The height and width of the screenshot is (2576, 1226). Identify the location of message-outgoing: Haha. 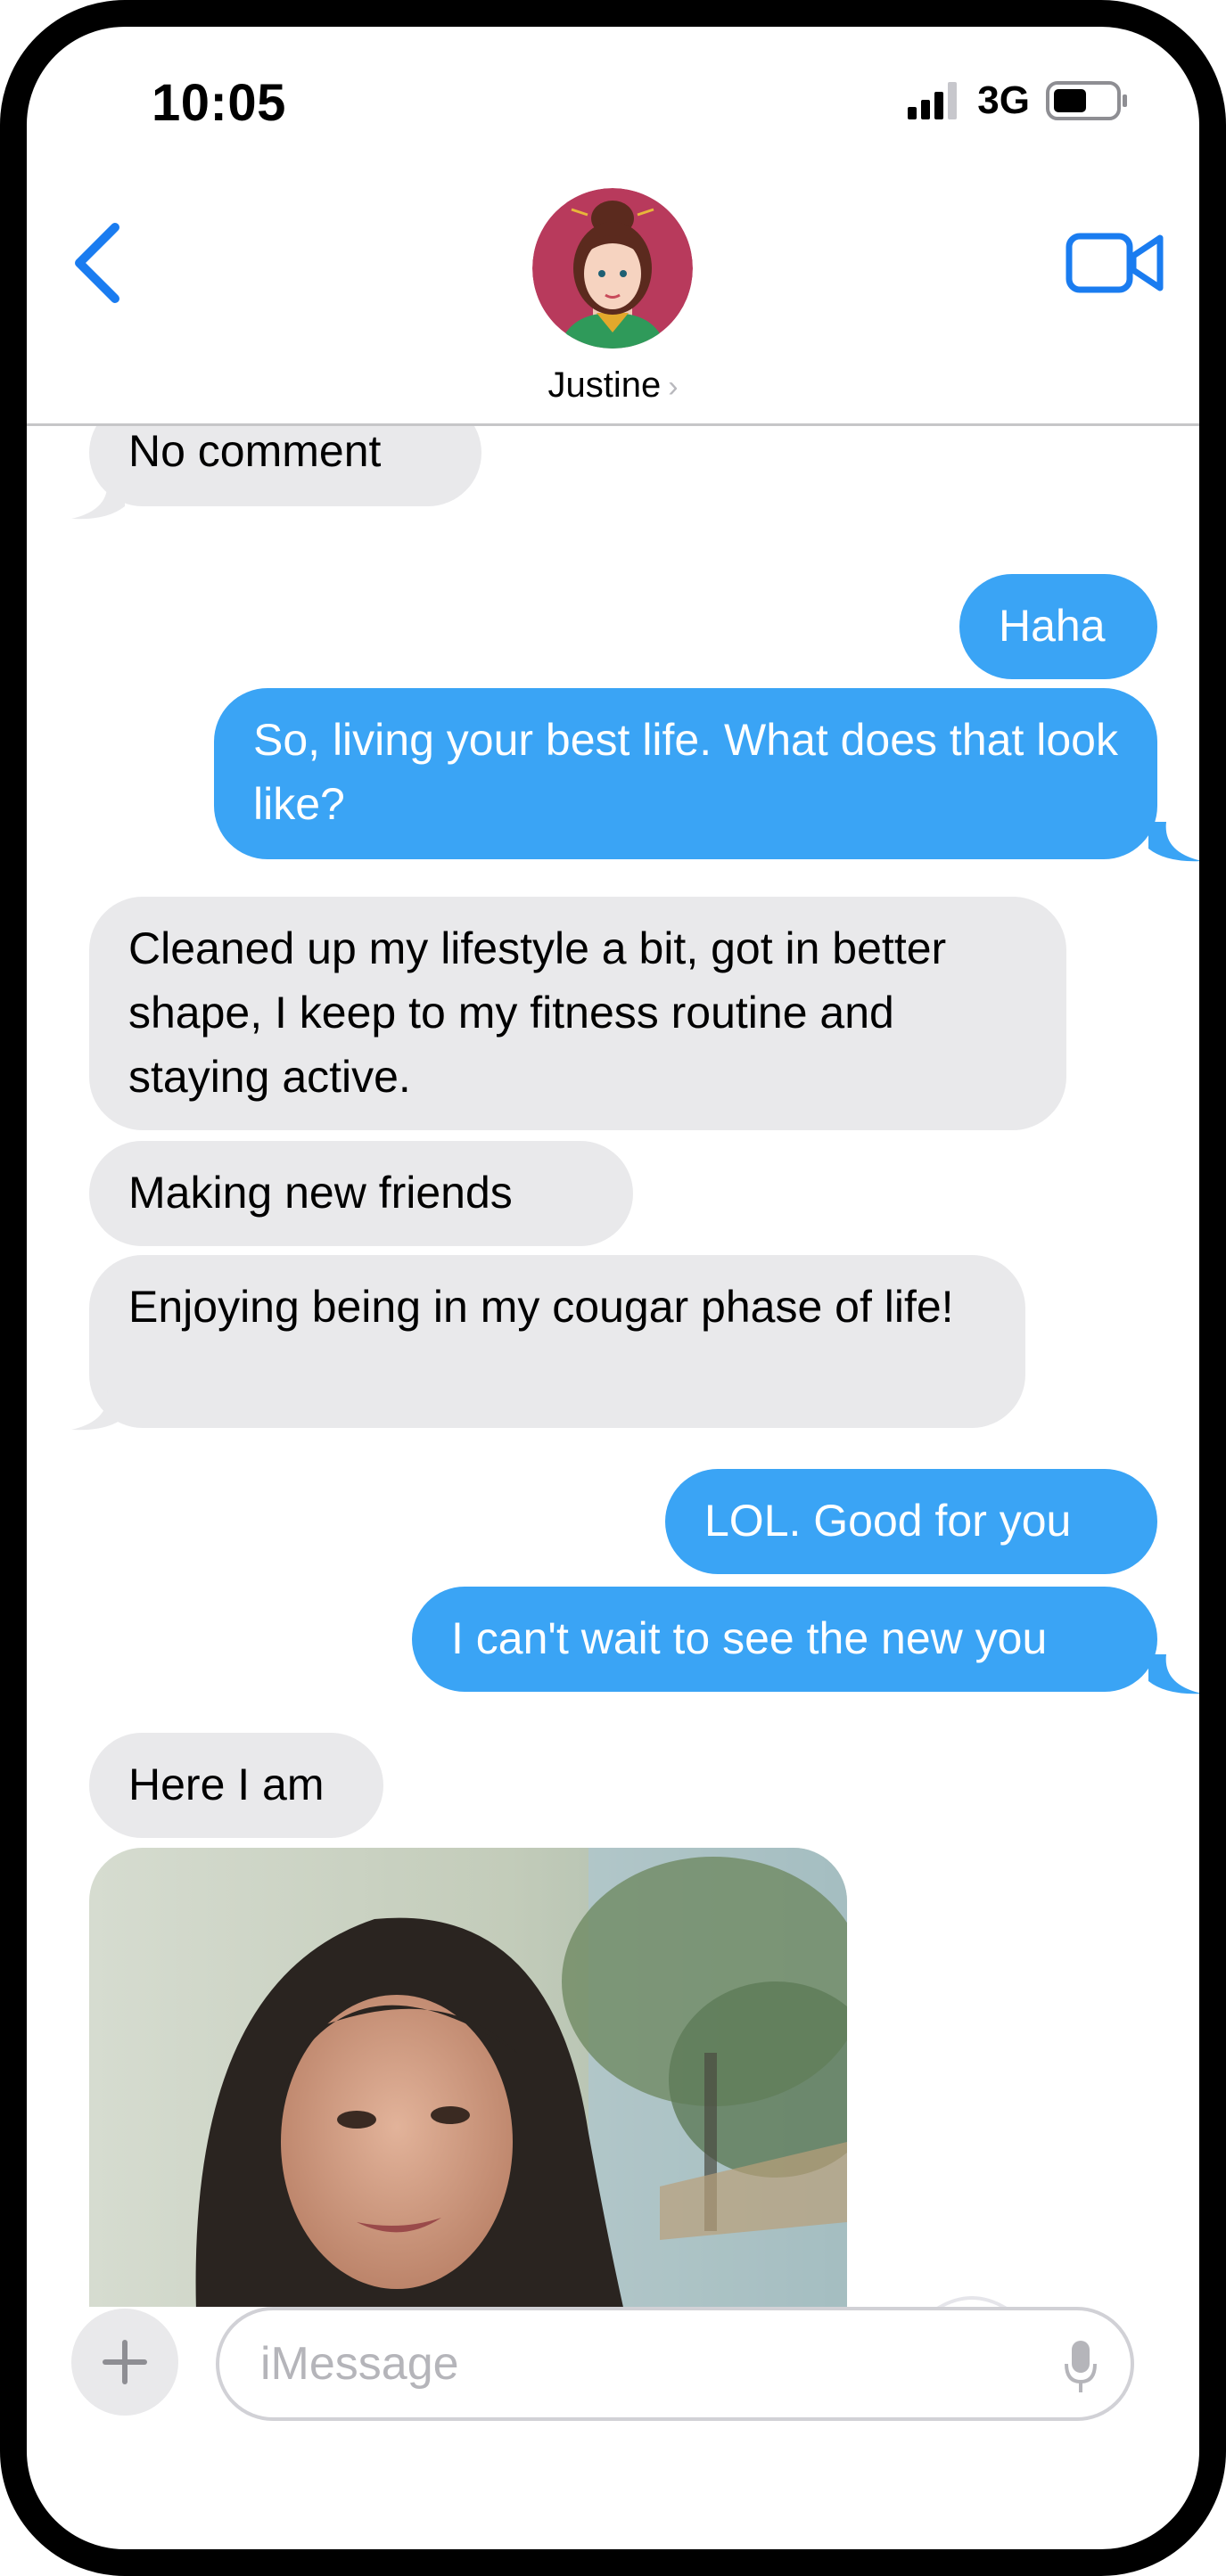
(1058, 626).